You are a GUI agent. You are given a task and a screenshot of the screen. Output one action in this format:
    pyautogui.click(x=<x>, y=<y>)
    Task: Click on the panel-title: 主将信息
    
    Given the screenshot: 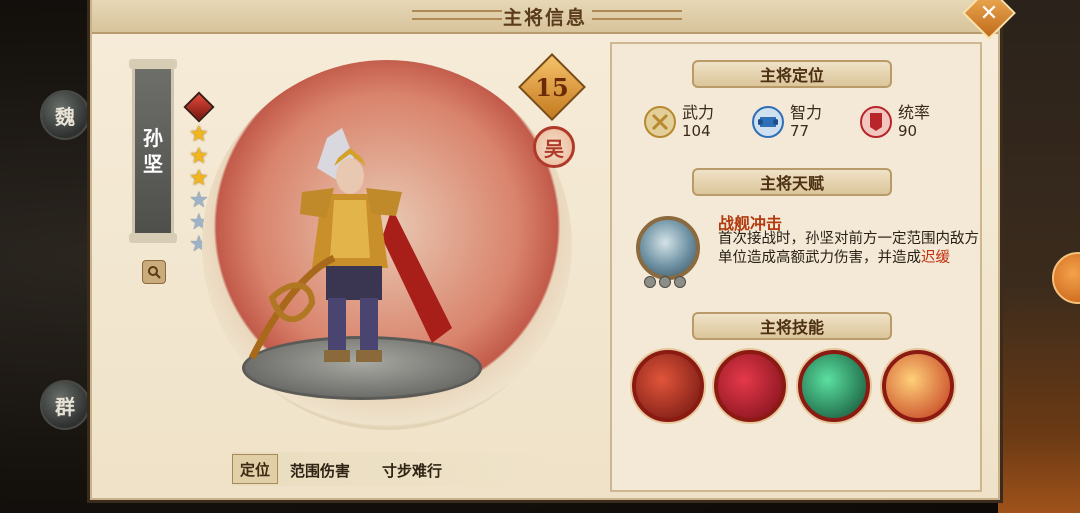 What is the action you would take?
    pyautogui.click(x=544, y=18)
    